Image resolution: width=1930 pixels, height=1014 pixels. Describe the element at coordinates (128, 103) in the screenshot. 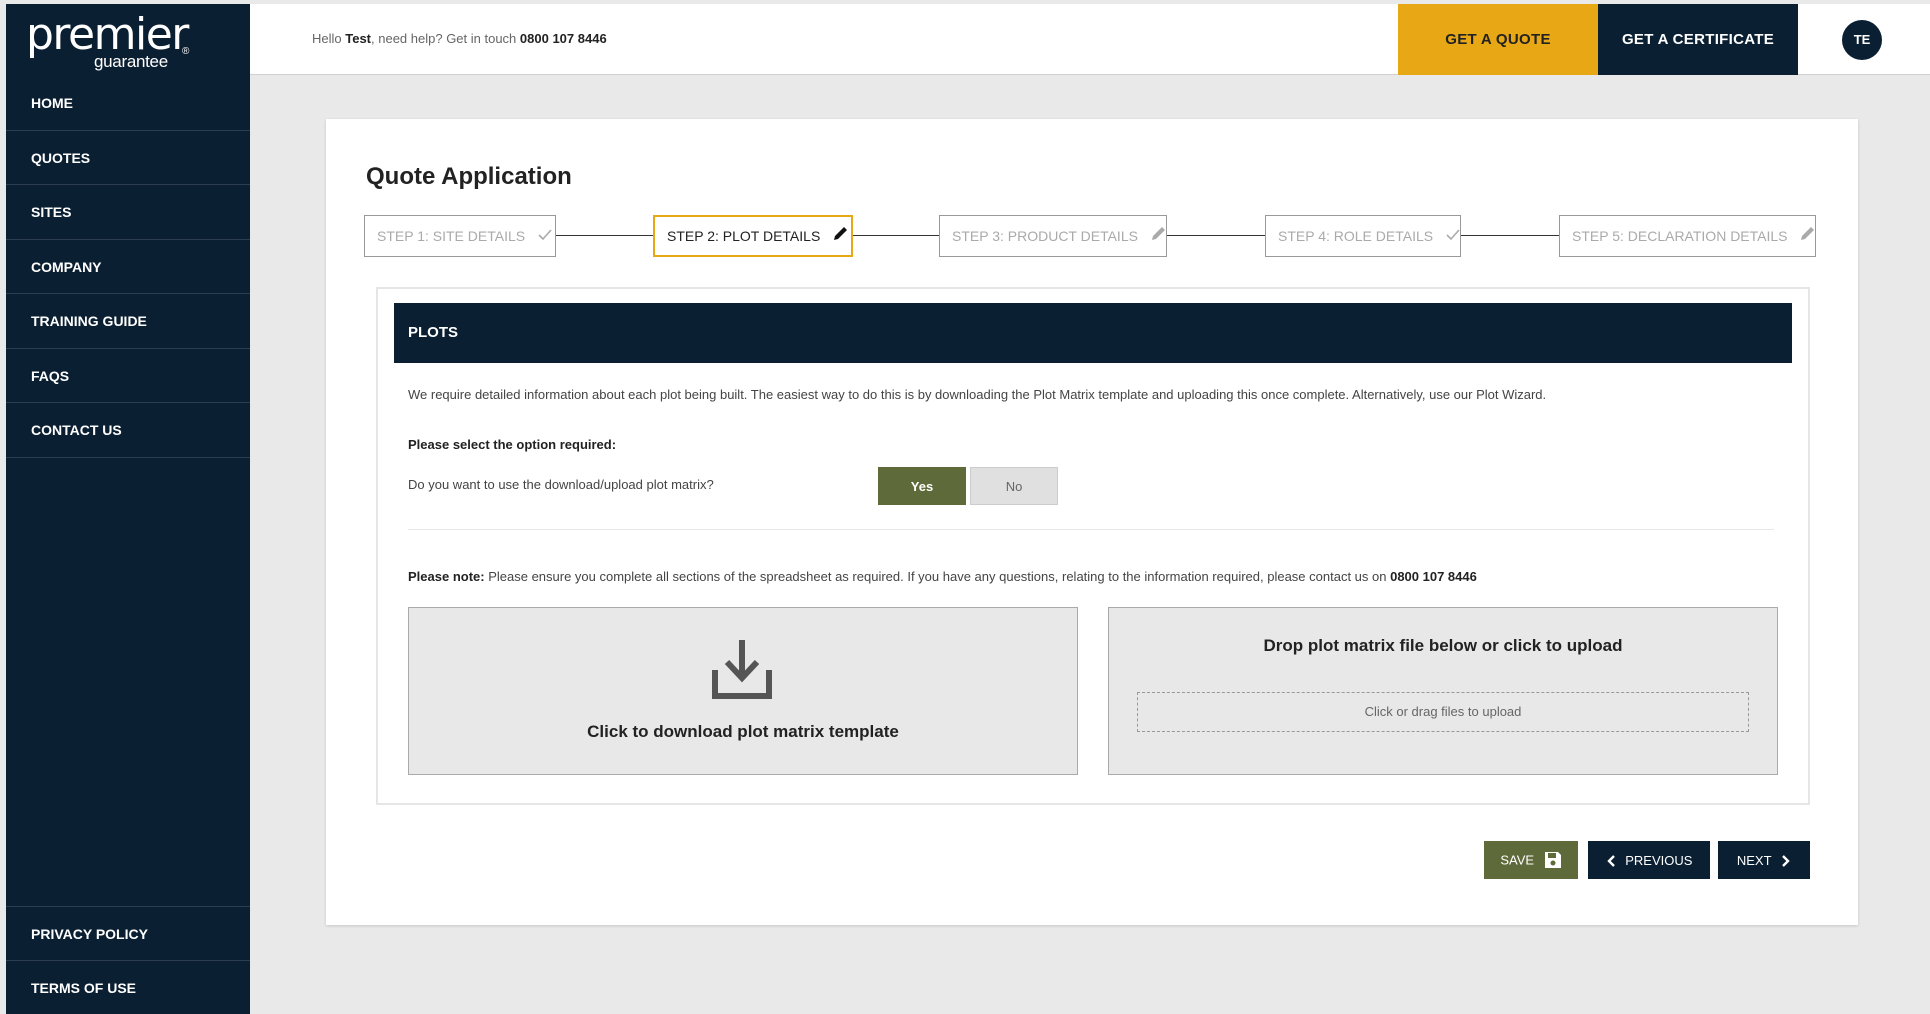

I see `sidebar-item-home: HOME` at that location.